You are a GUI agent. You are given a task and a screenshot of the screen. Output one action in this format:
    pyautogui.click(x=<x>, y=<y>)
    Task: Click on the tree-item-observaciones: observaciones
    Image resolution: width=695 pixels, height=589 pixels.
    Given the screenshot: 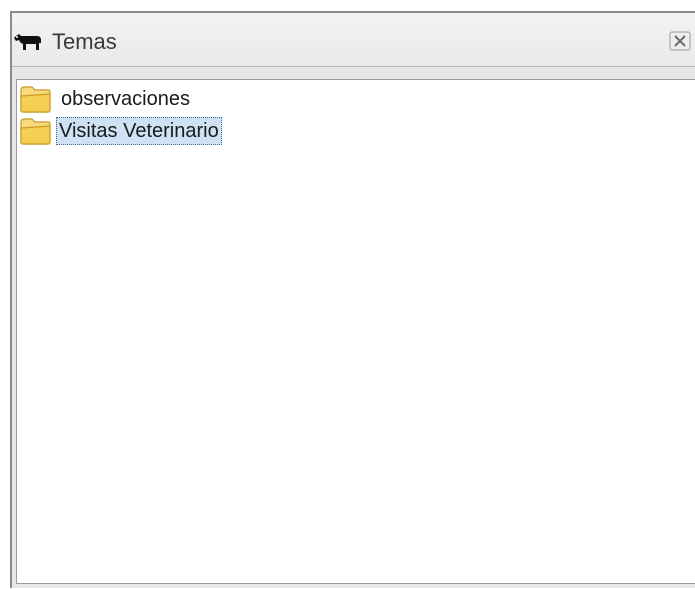 What is the action you would take?
    pyautogui.click(x=105, y=99)
    